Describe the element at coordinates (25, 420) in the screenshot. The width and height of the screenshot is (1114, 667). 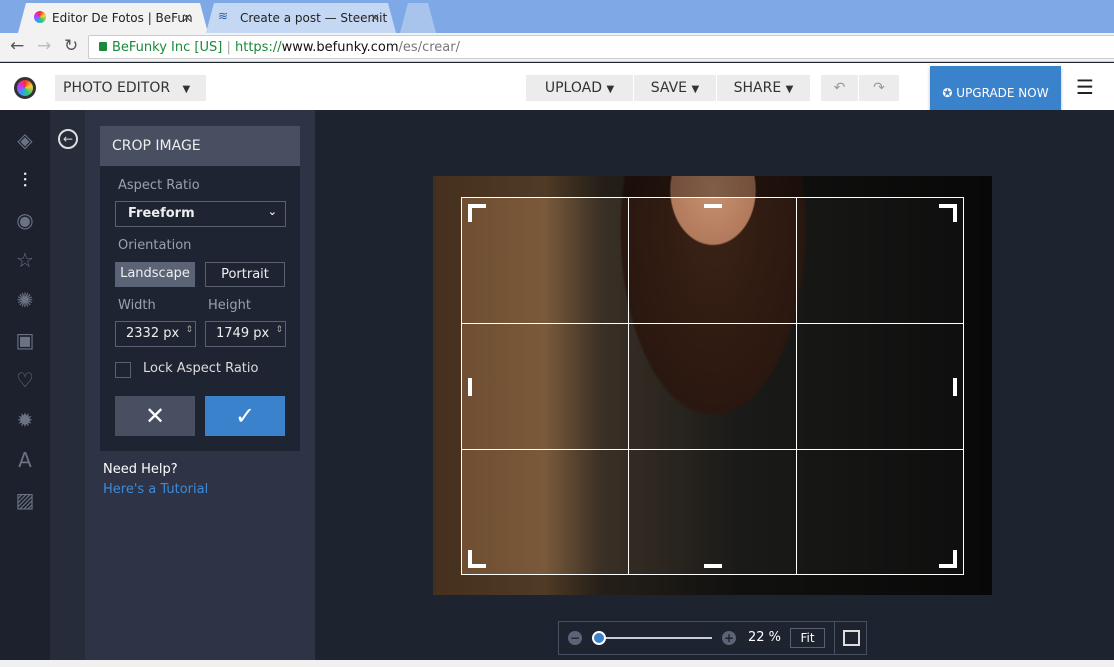
I see `shape-icon: ✹` at that location.